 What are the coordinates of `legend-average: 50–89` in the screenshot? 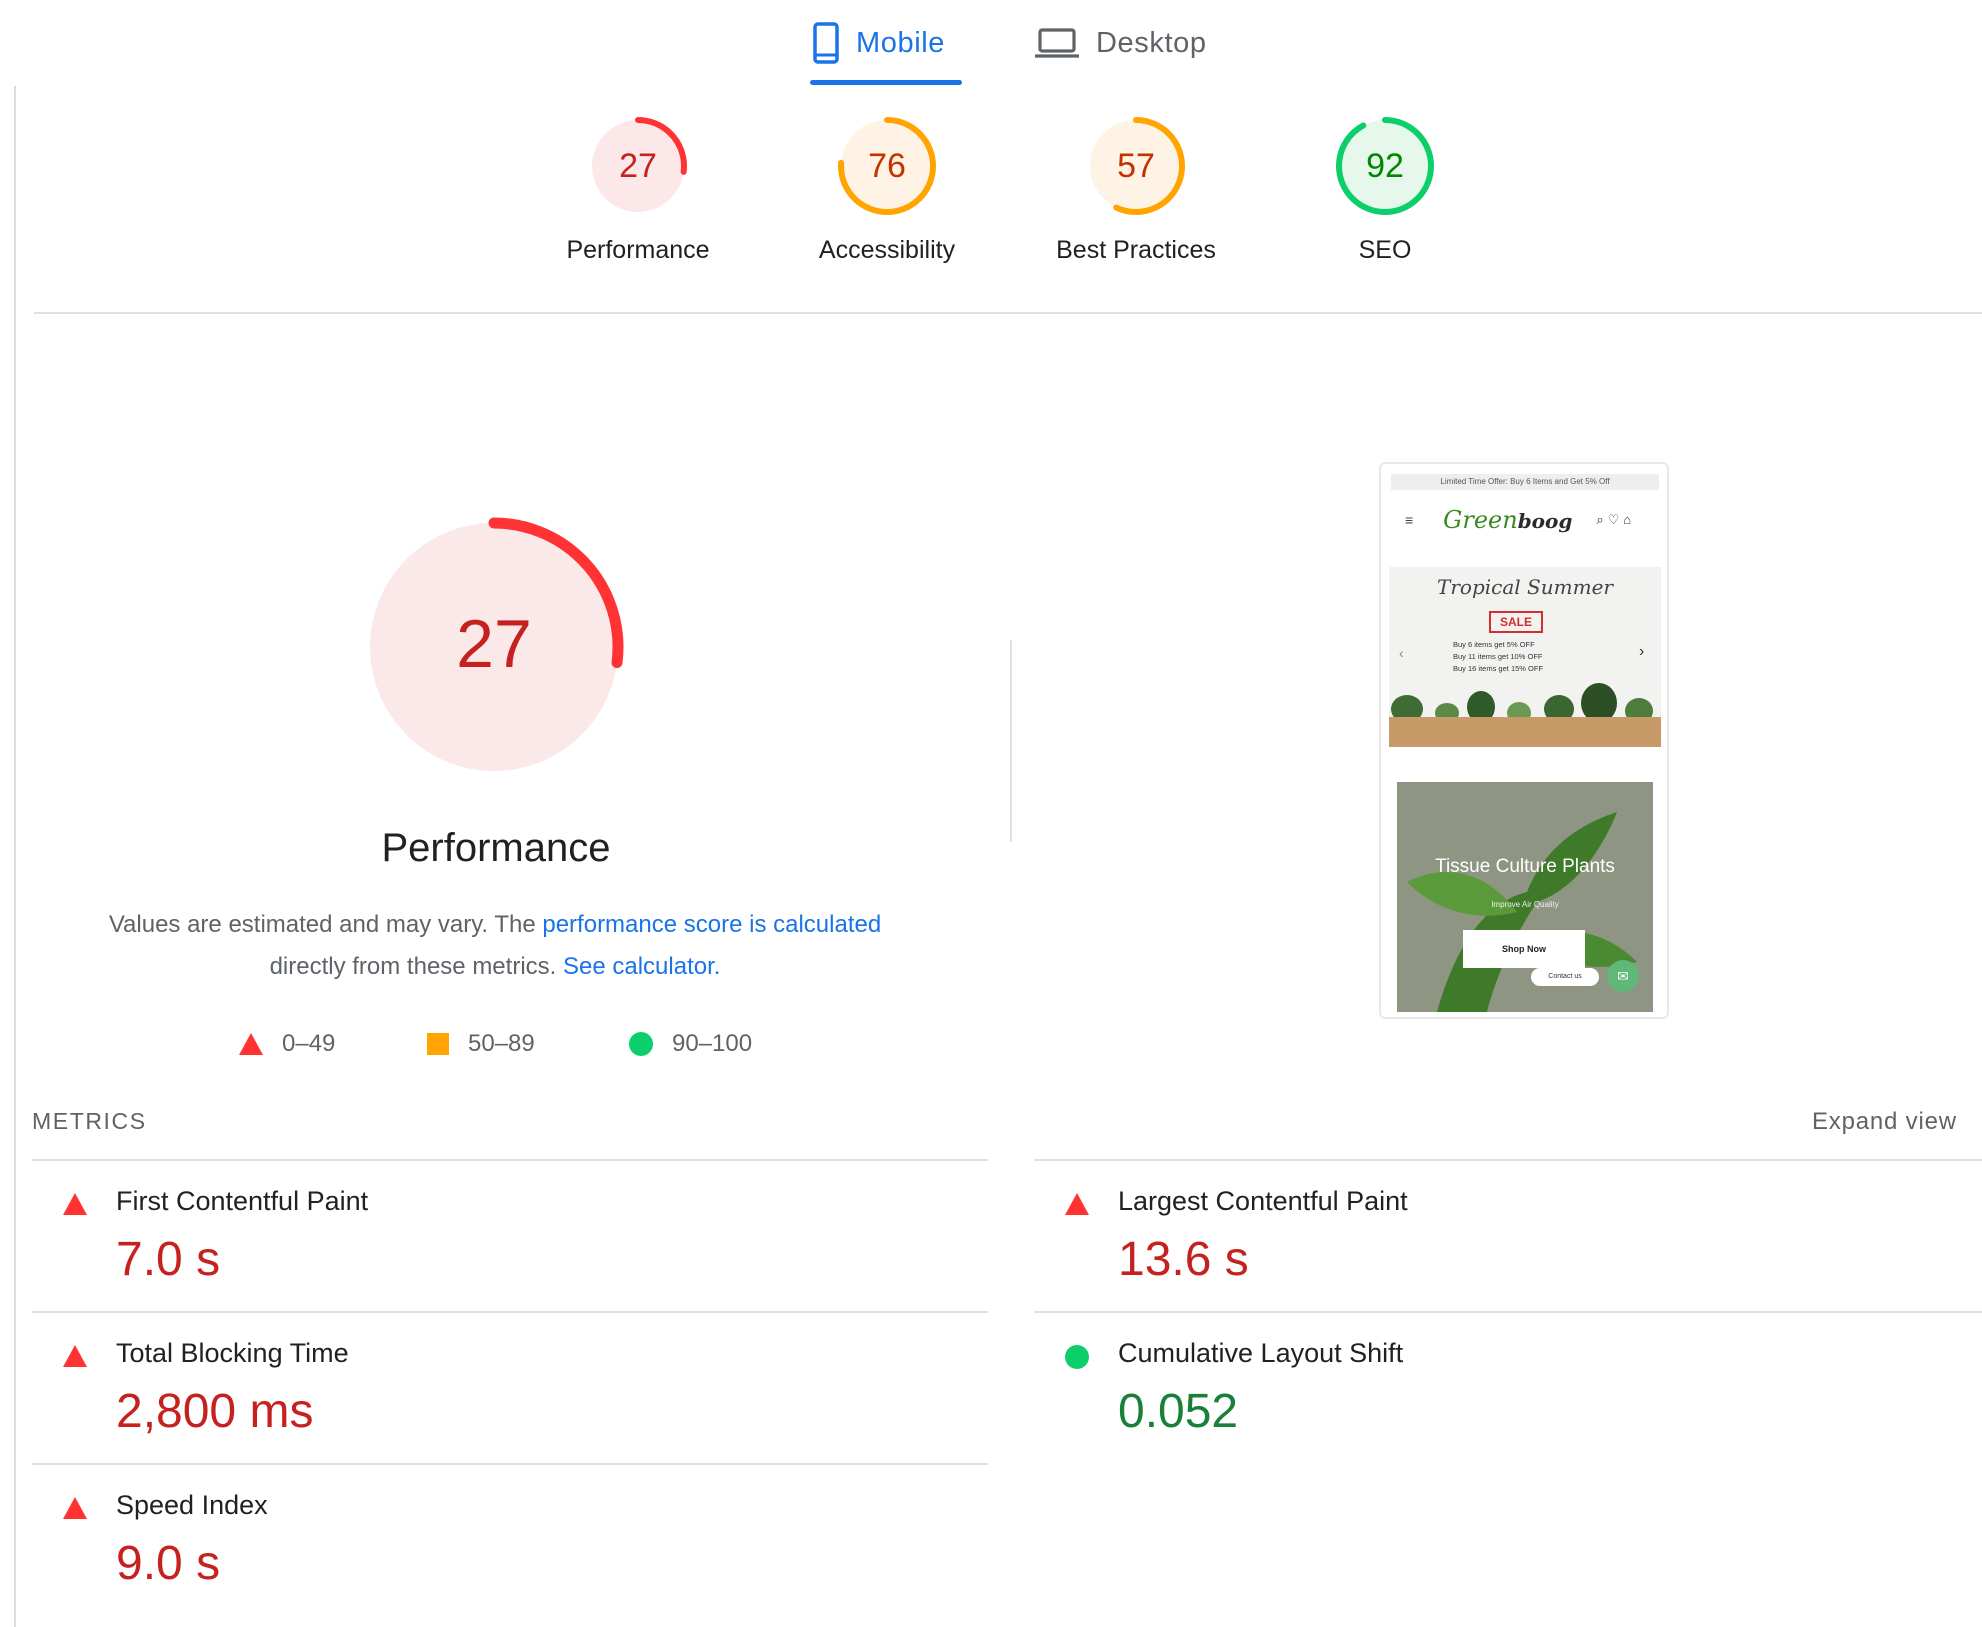 It's located at (480, 1044).